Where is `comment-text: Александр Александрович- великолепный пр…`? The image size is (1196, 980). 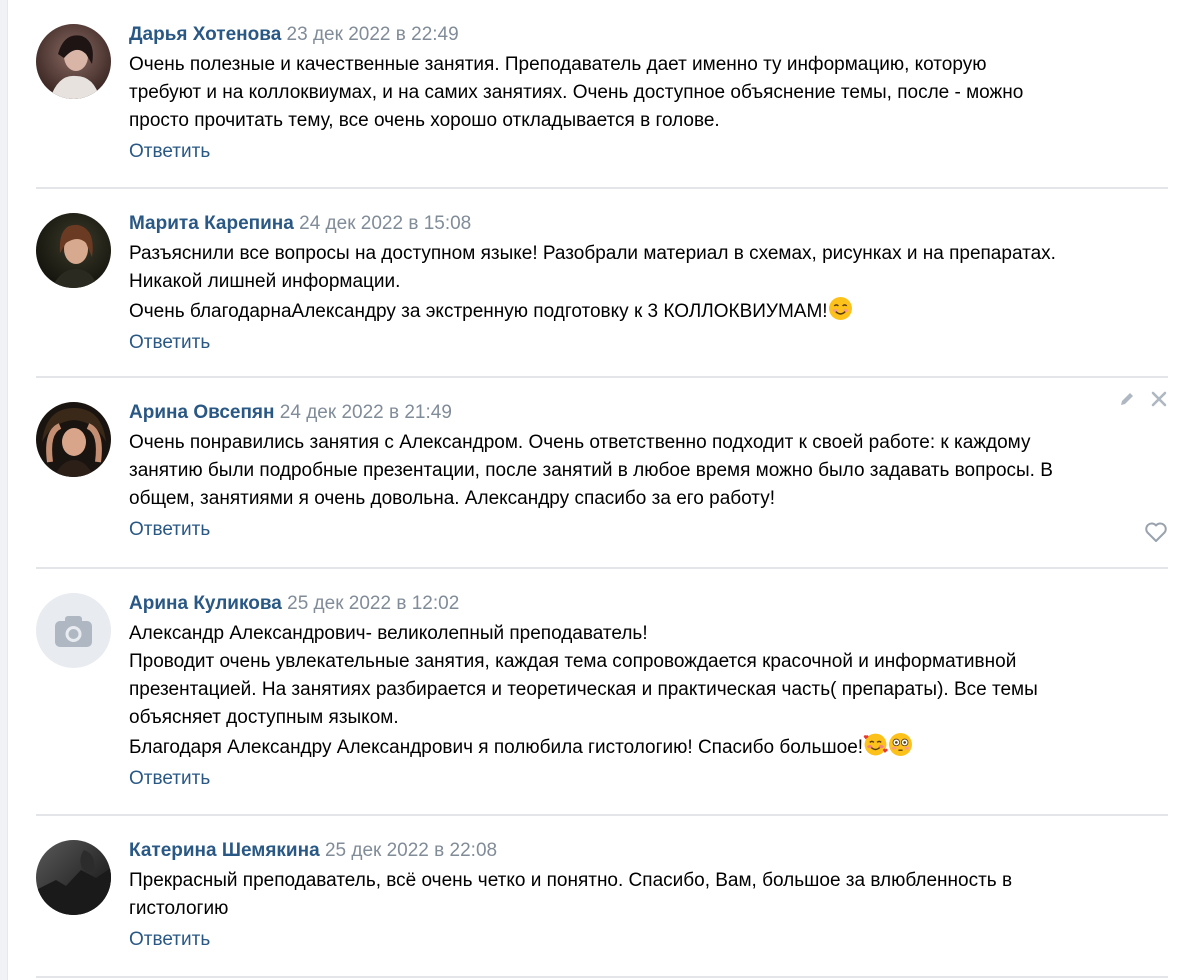
comment-text: Александр Александрович- великолепный пр… is located at coordinates (648, 691).